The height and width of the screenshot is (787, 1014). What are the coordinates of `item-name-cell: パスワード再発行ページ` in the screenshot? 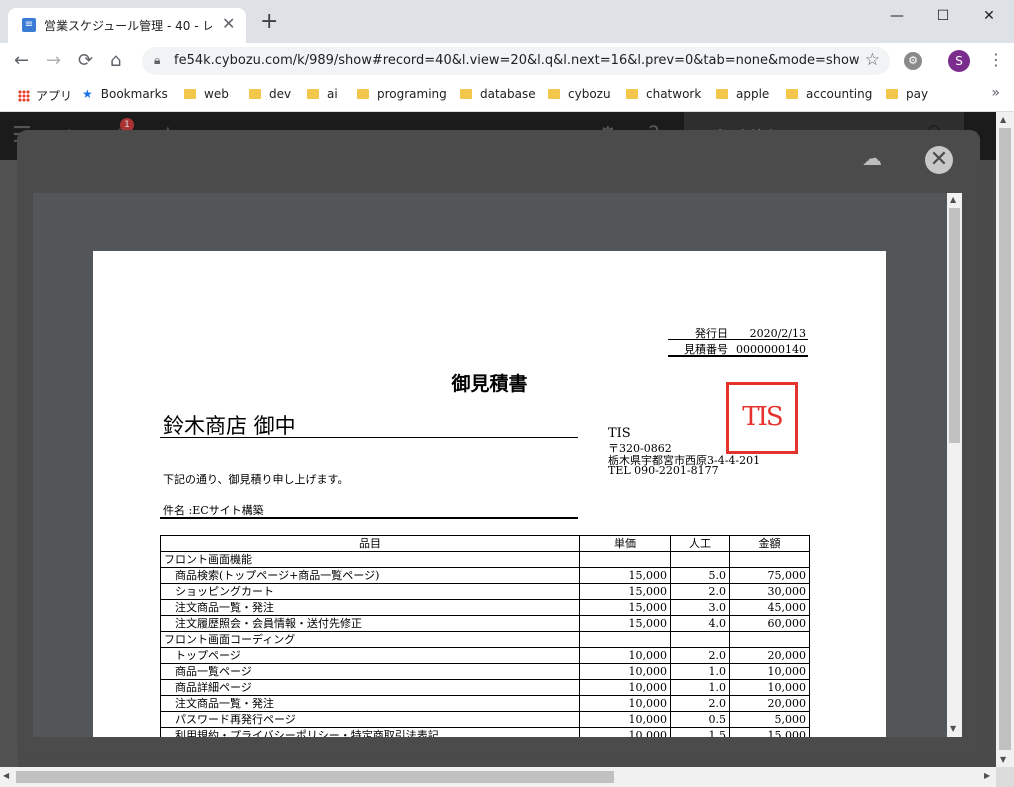 It's located at (370, 719).